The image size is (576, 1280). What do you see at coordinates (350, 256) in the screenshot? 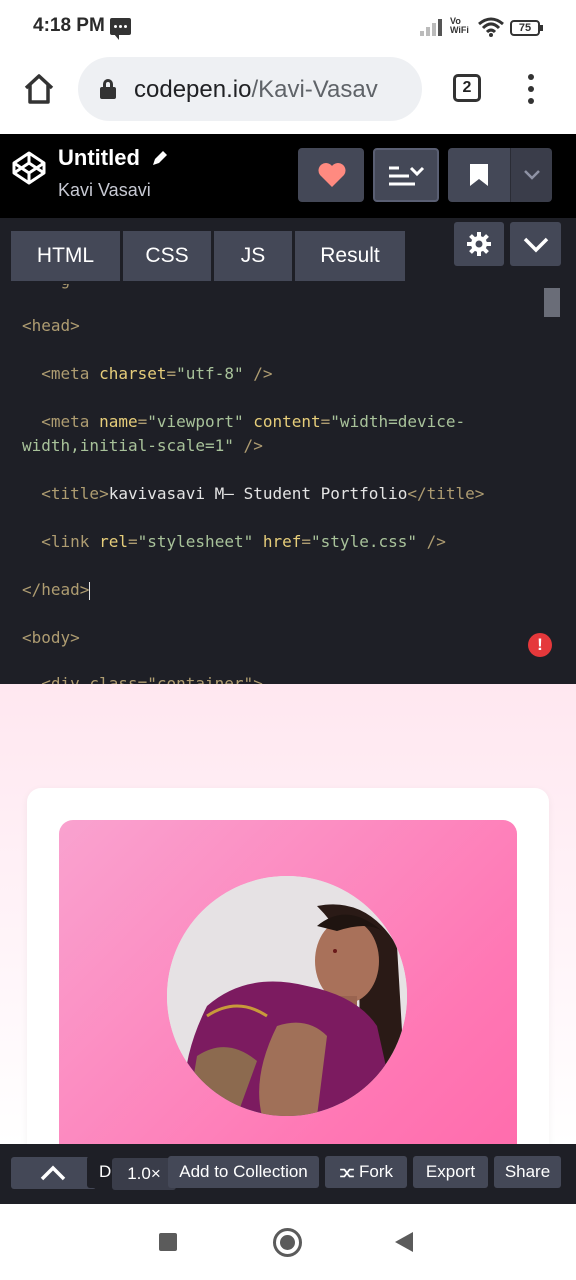
I see `tab-result: Result` at bounding box center [350, 256].